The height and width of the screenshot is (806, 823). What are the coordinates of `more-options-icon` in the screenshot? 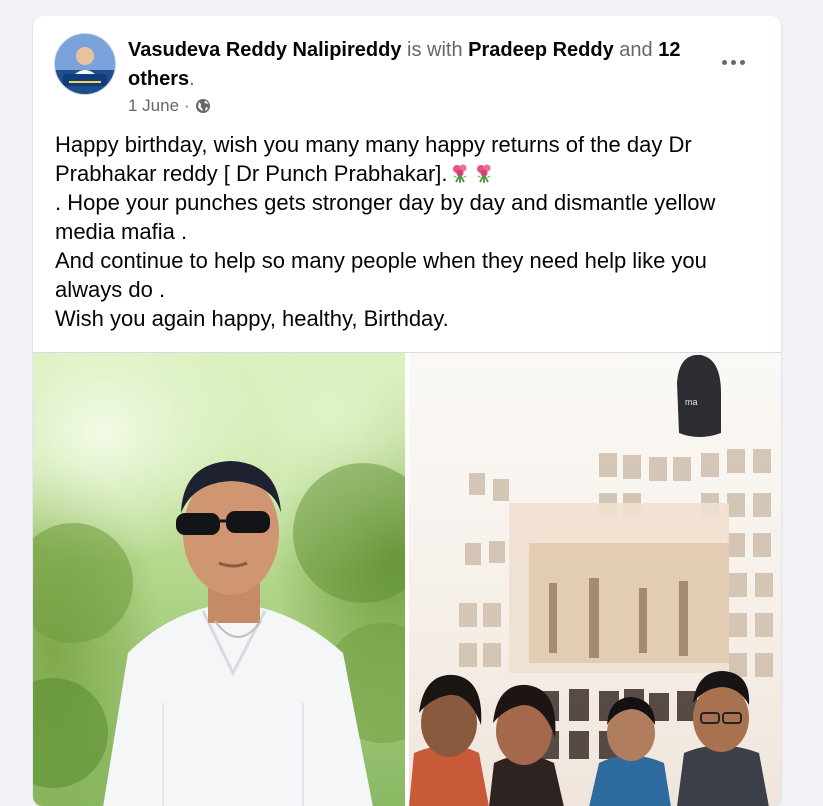 It's located at (724, 62).